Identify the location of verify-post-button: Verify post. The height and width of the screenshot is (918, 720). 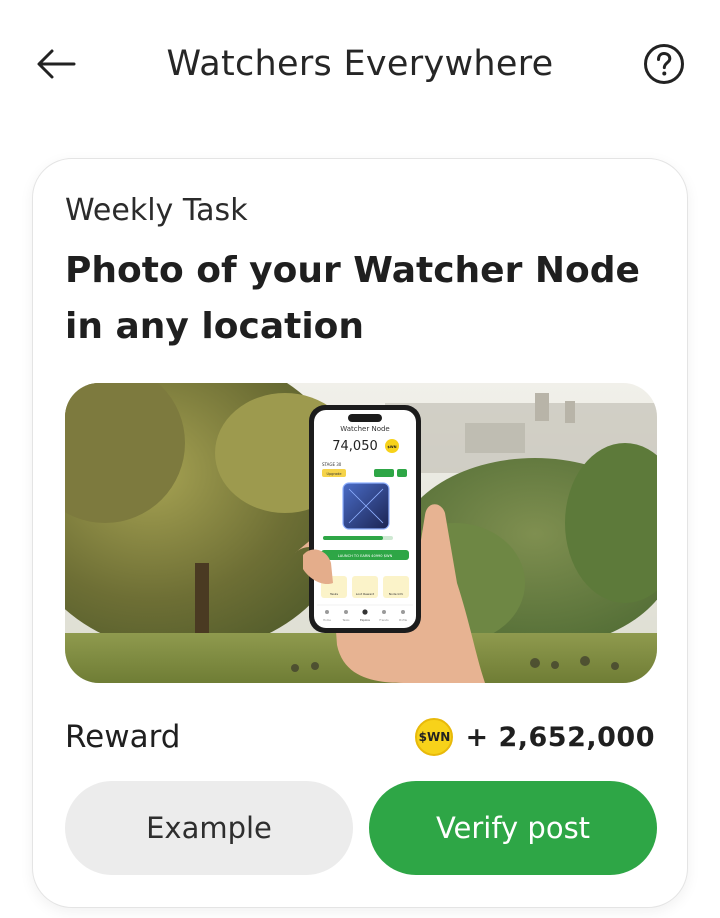
(513, 828).